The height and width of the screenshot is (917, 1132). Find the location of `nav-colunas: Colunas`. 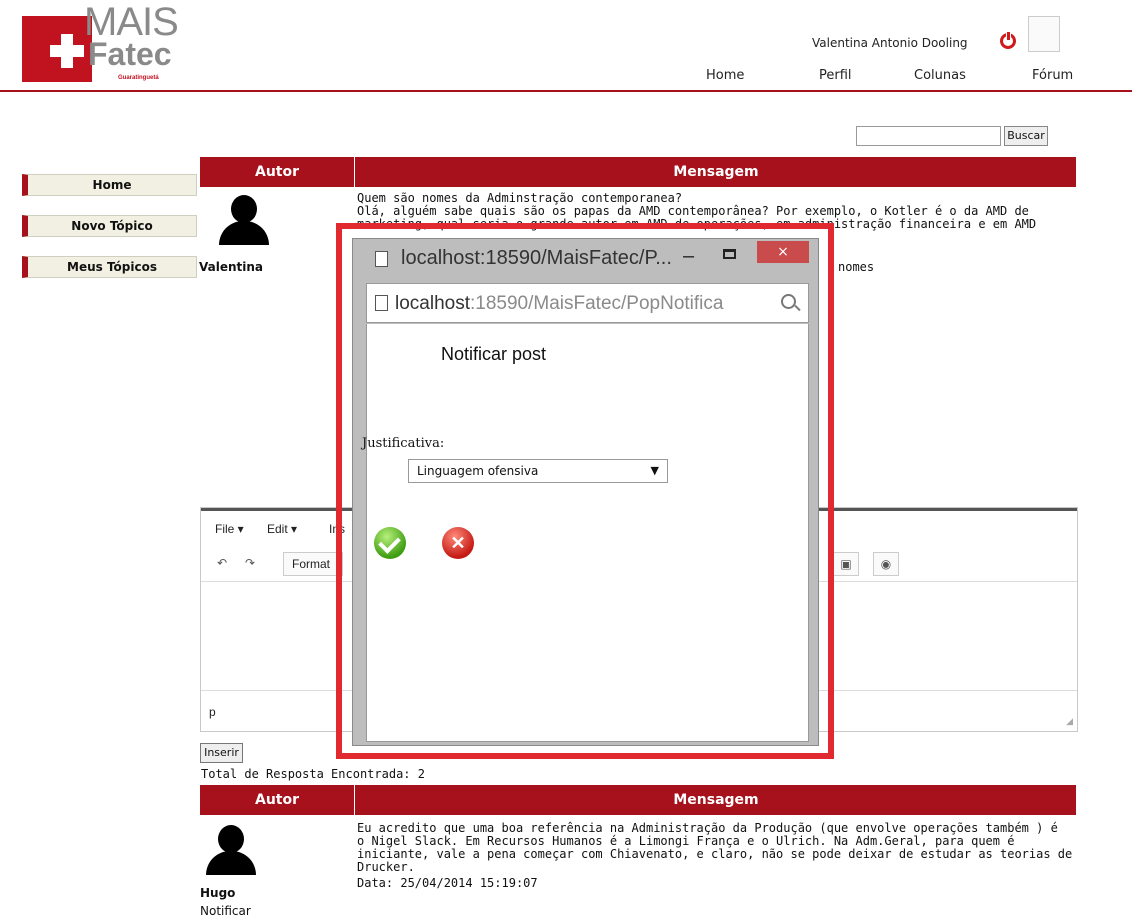

nav-colunas: Colunas is located at coordinates (940, 75).